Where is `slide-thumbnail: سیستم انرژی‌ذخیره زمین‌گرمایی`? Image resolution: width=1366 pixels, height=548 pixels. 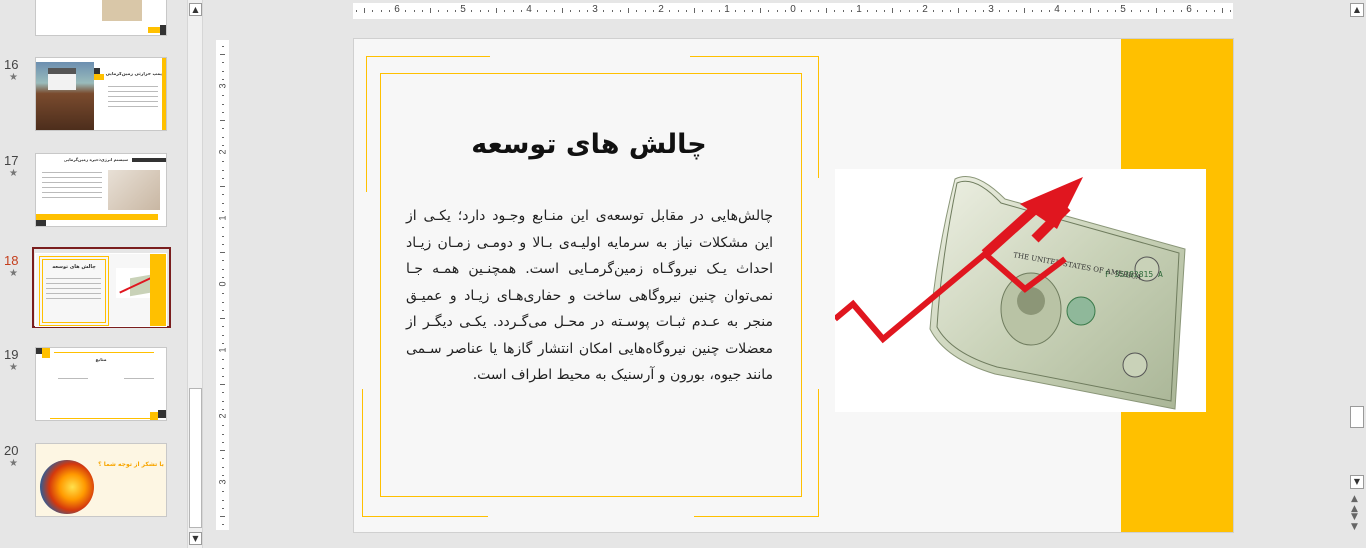
slide-thumbnail: سیستم انرژی‌ذخیره زمین‌گرمایی is located at coordinates (101, 190).